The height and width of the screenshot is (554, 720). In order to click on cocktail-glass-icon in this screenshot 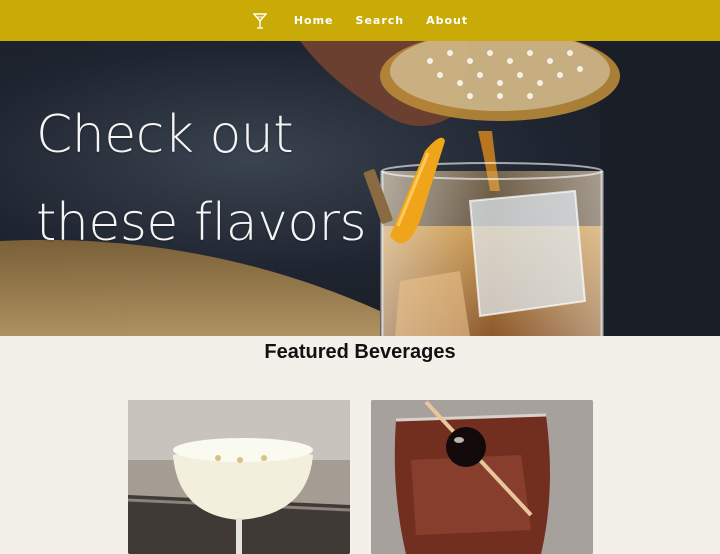, I will do `click(260, 21)`.